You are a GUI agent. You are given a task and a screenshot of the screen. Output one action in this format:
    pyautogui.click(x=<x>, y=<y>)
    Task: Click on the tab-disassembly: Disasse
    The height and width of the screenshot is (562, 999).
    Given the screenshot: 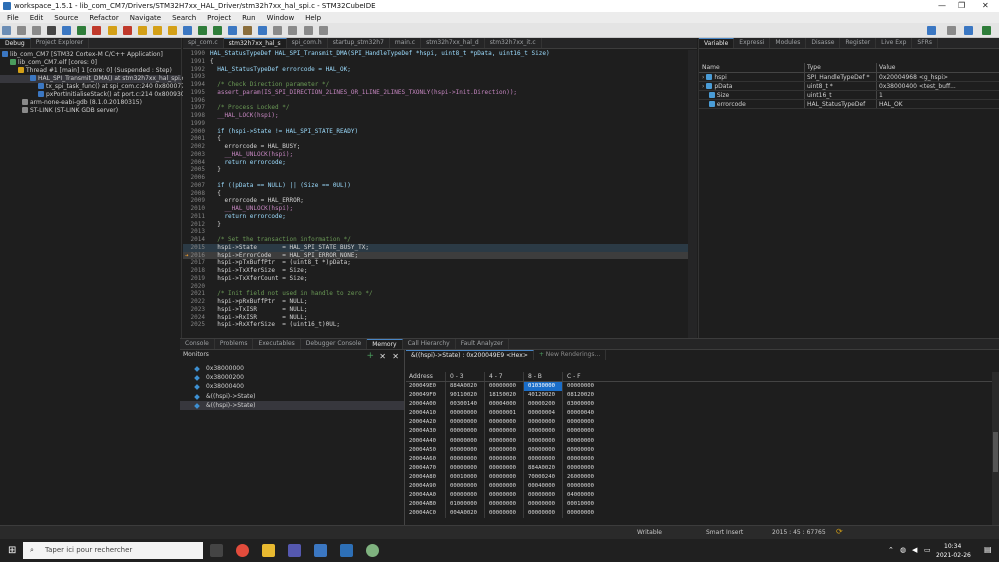 What is the action you would take?
    pyautogui.click(x=823, y=43)
    